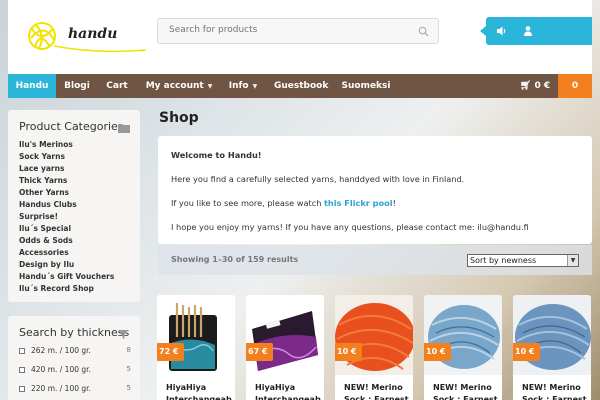 The image size is (600, 400). What do you see at coordinates (358, 203) in the screenshot?
I see `flickr-pool-link: this Flickr pool` at bounding box center [358, 203].